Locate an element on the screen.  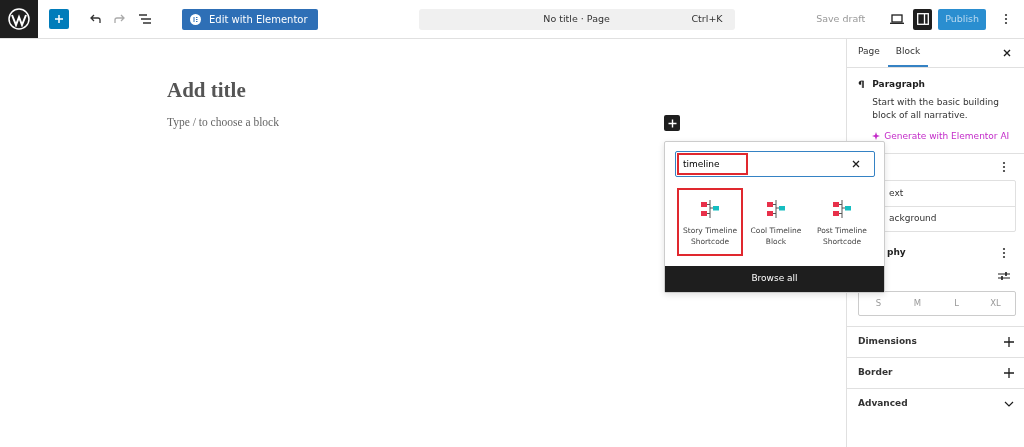
logo-icon is located at coordinates (19, 19).